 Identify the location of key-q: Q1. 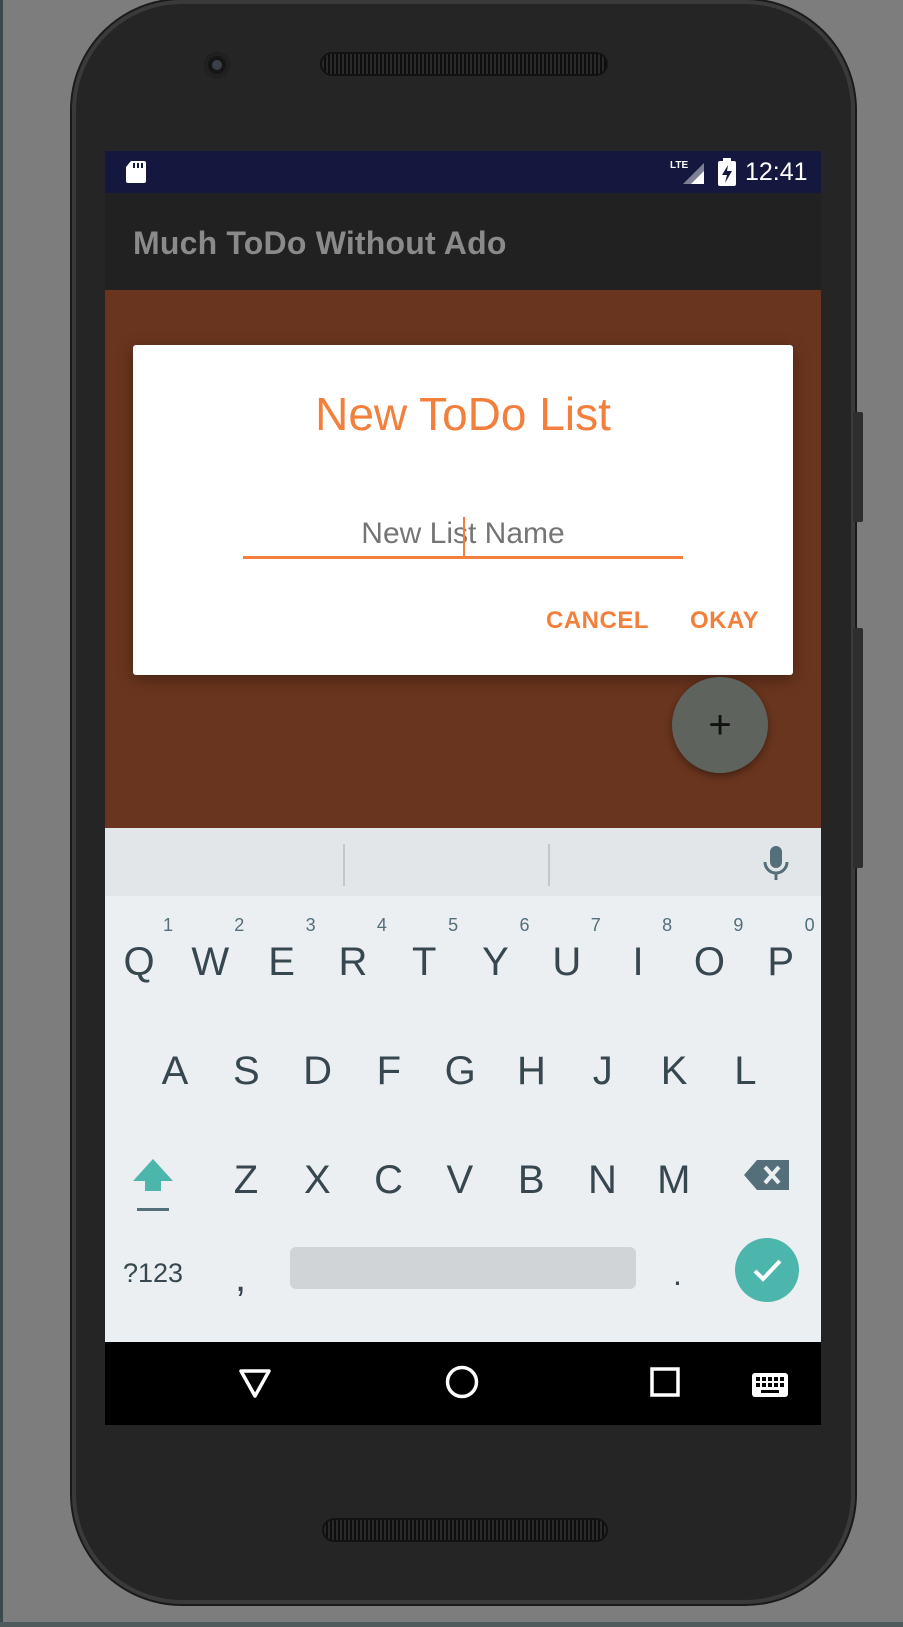
(140, 959).